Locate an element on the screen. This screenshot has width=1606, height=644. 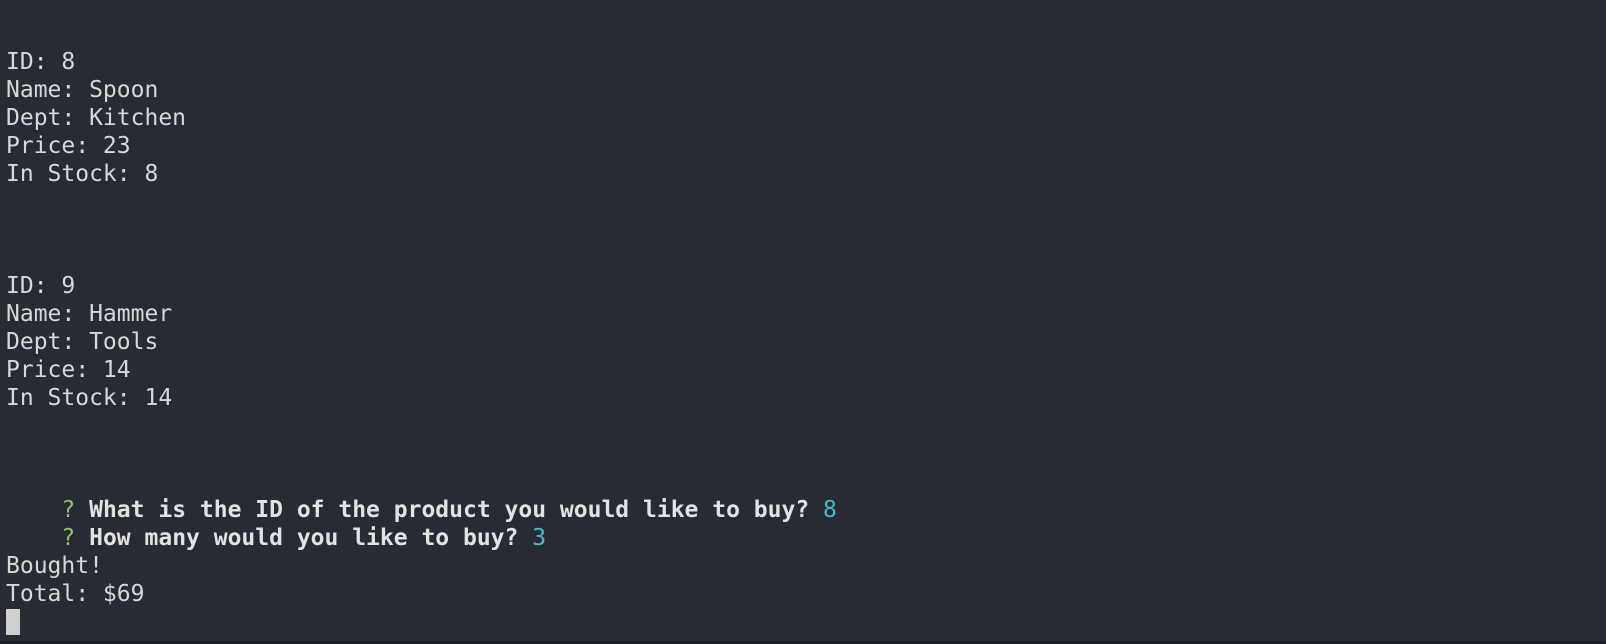
product-id-line: ID: 9 is located at coordinates (41, 286).